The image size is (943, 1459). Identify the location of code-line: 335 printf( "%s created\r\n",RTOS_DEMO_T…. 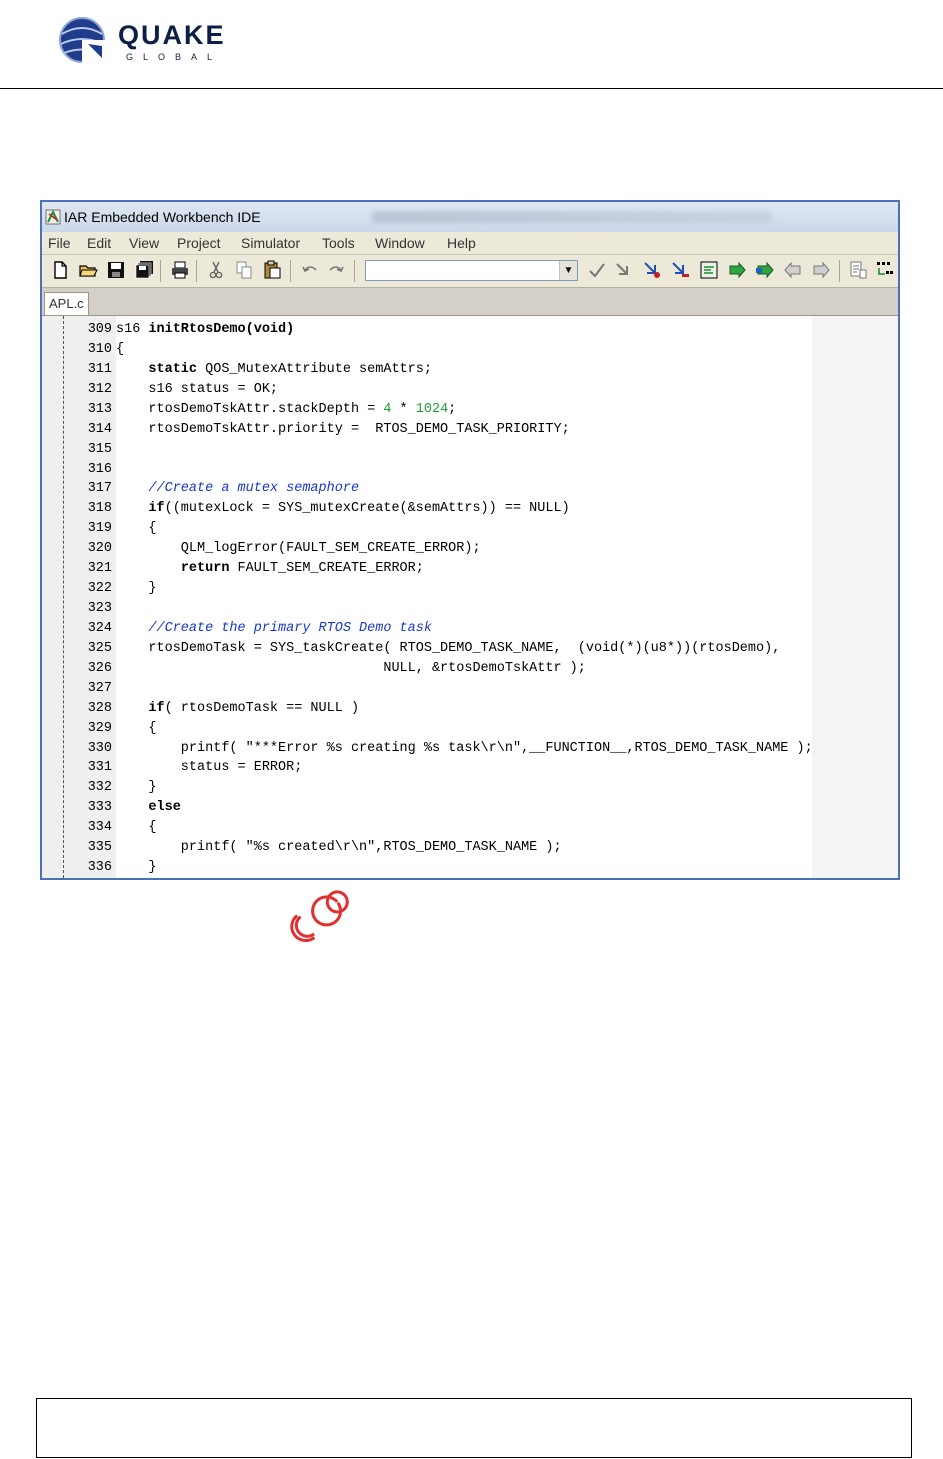
(470, 848).